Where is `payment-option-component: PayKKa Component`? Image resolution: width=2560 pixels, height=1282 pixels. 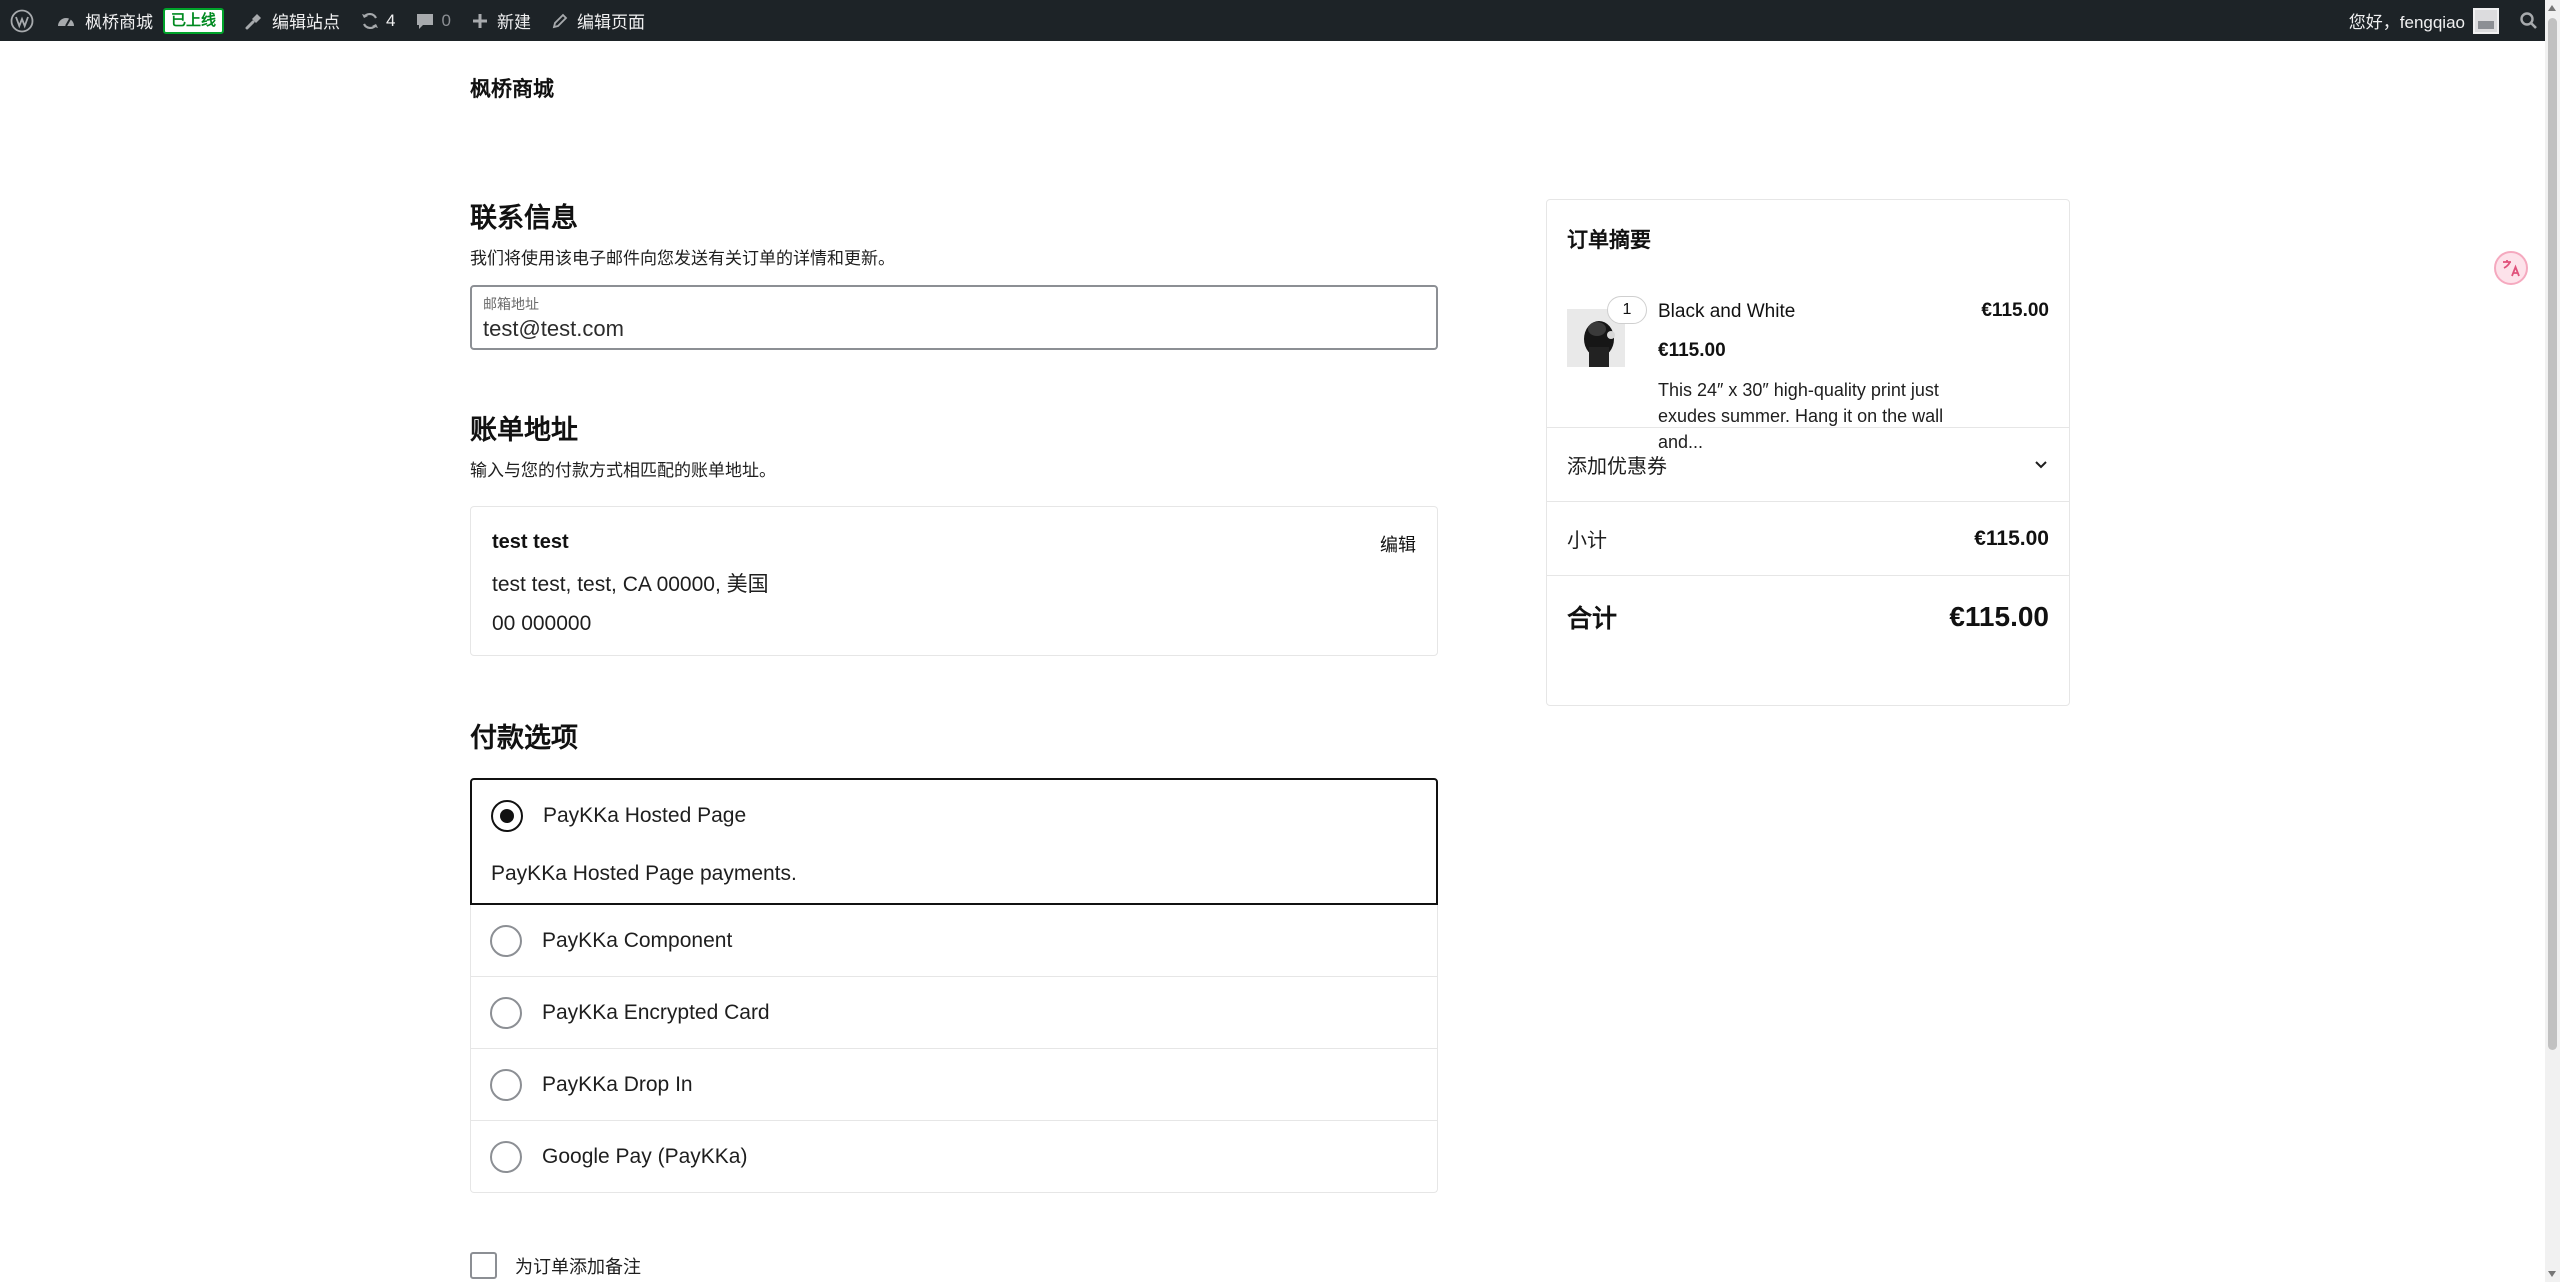
payment-option-component: PayKKa Component is located at coordinates (954, 941).